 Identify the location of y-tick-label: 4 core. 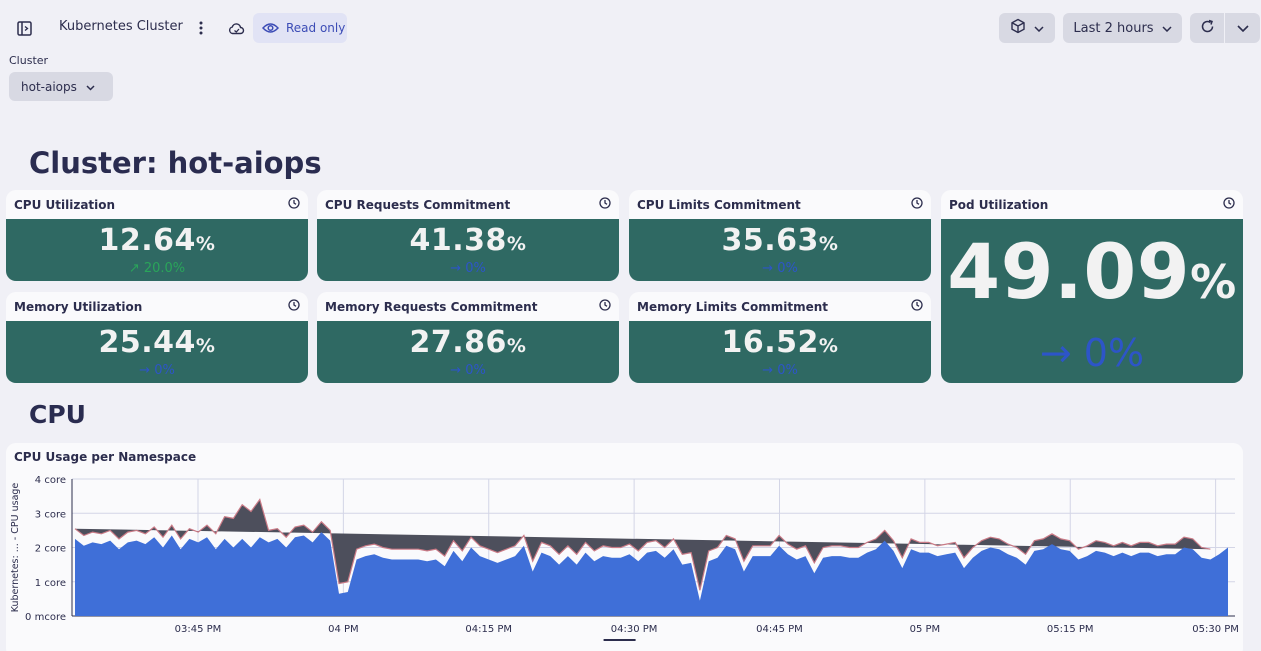
(50, 480).